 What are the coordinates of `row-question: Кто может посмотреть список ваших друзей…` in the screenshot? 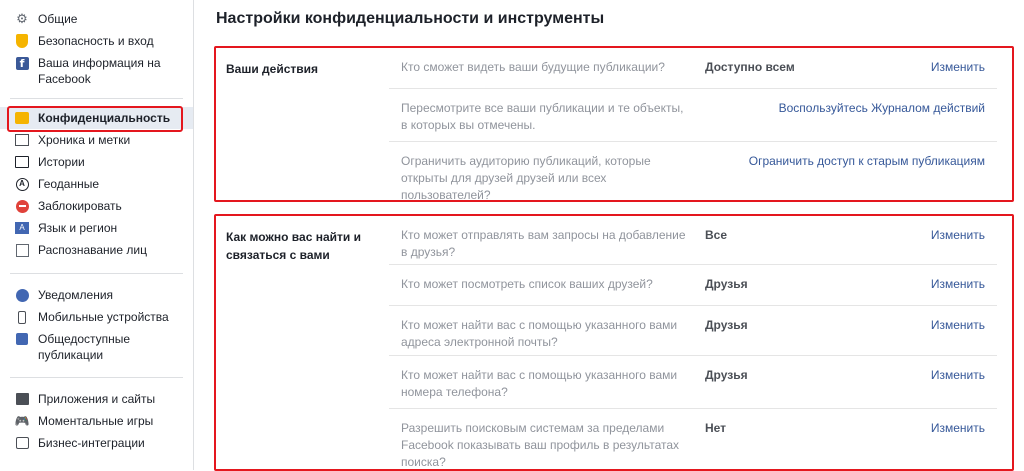 It's located at (527, 284).